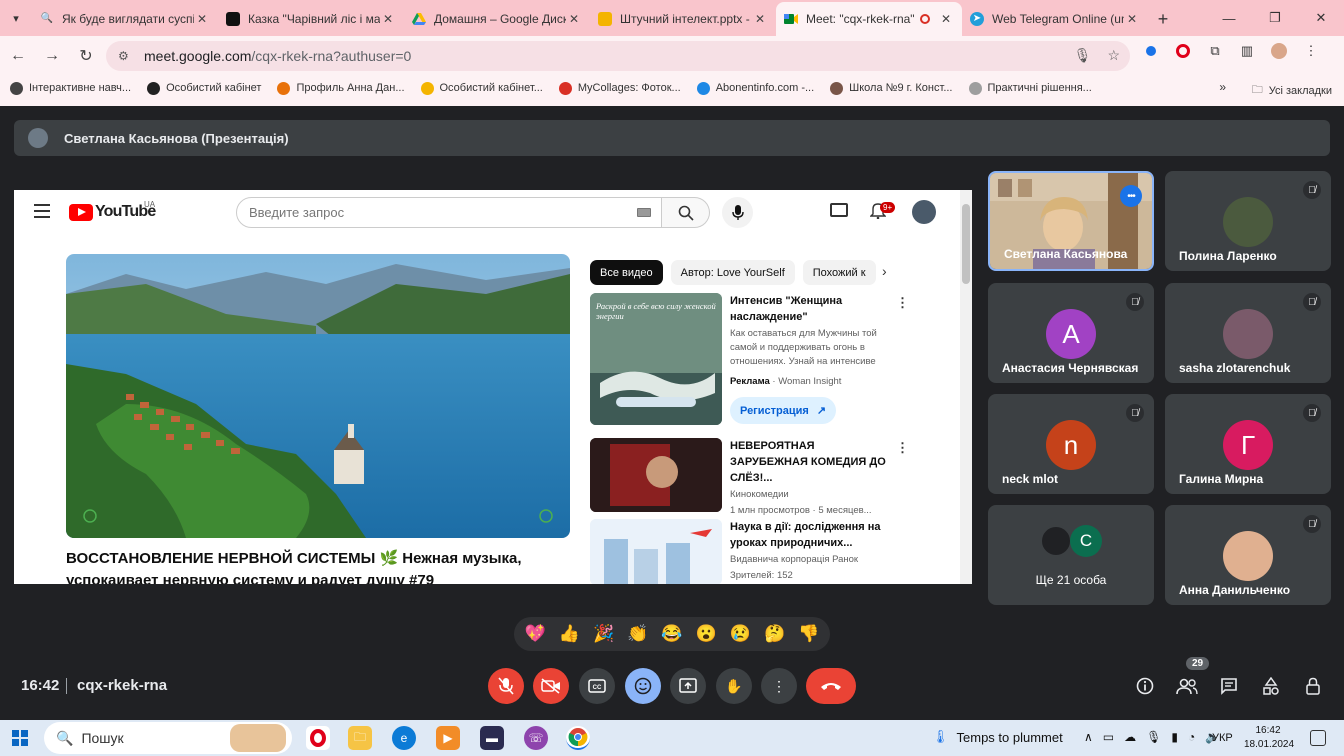  Describe the element at coordinates (578, 738) in the screenshot. I see `chrome-icon` at that location.